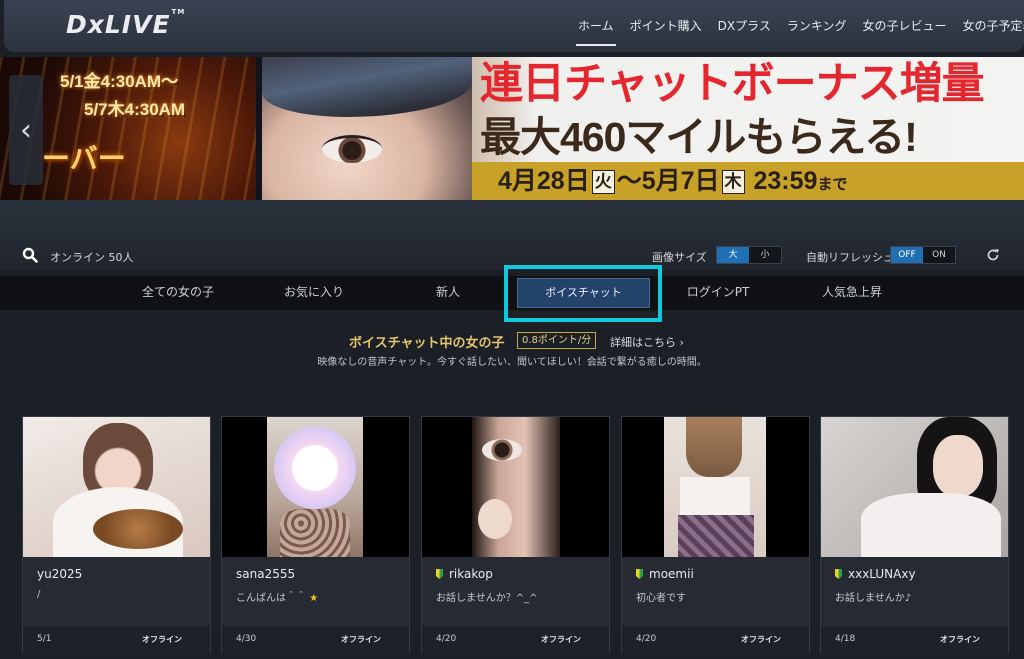 The width and height of the screenshot is (1024, 659). I want to click on performer-name: sana2555, so click(265, 574).